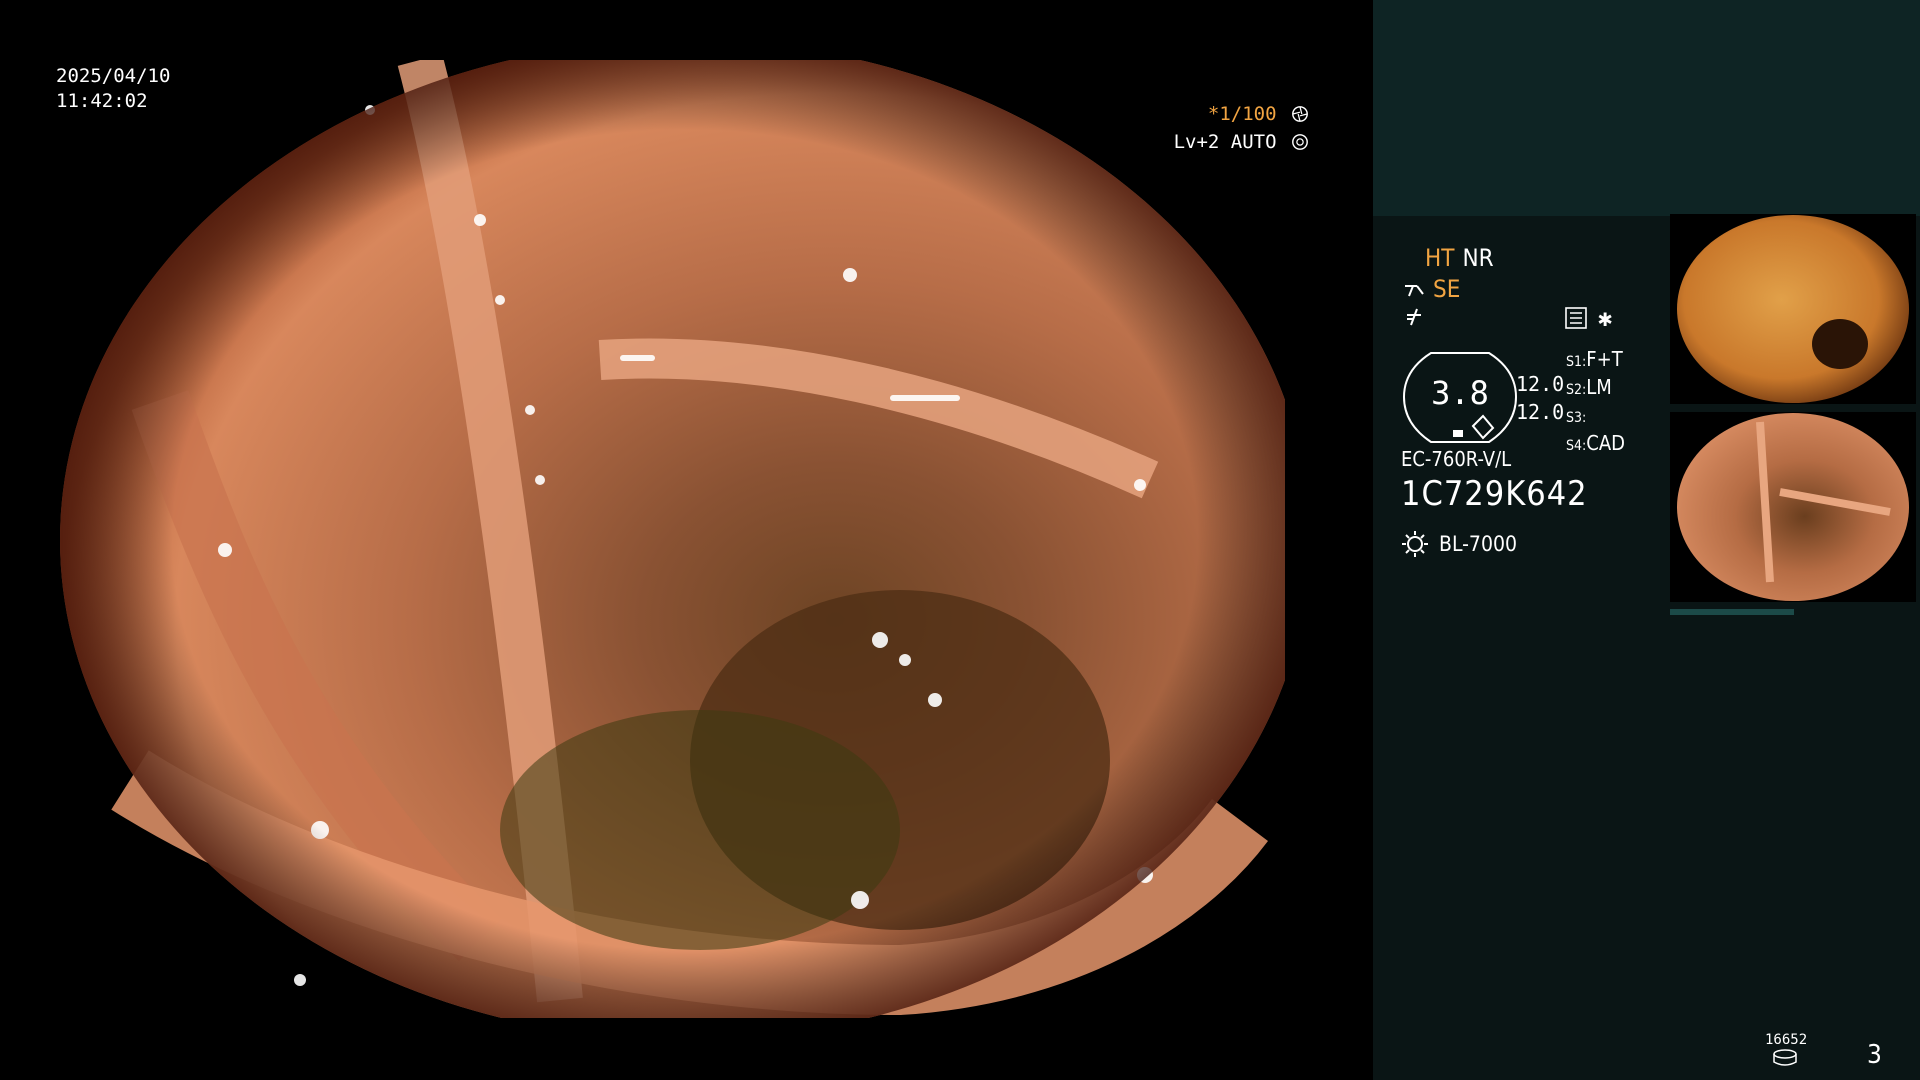 The width and height of the screenshot is (1920, 1080). Describe the element at coordinates (1225, 142) in the screenshot. I see `brightness-level: Lv+2 AUTO` at that location.